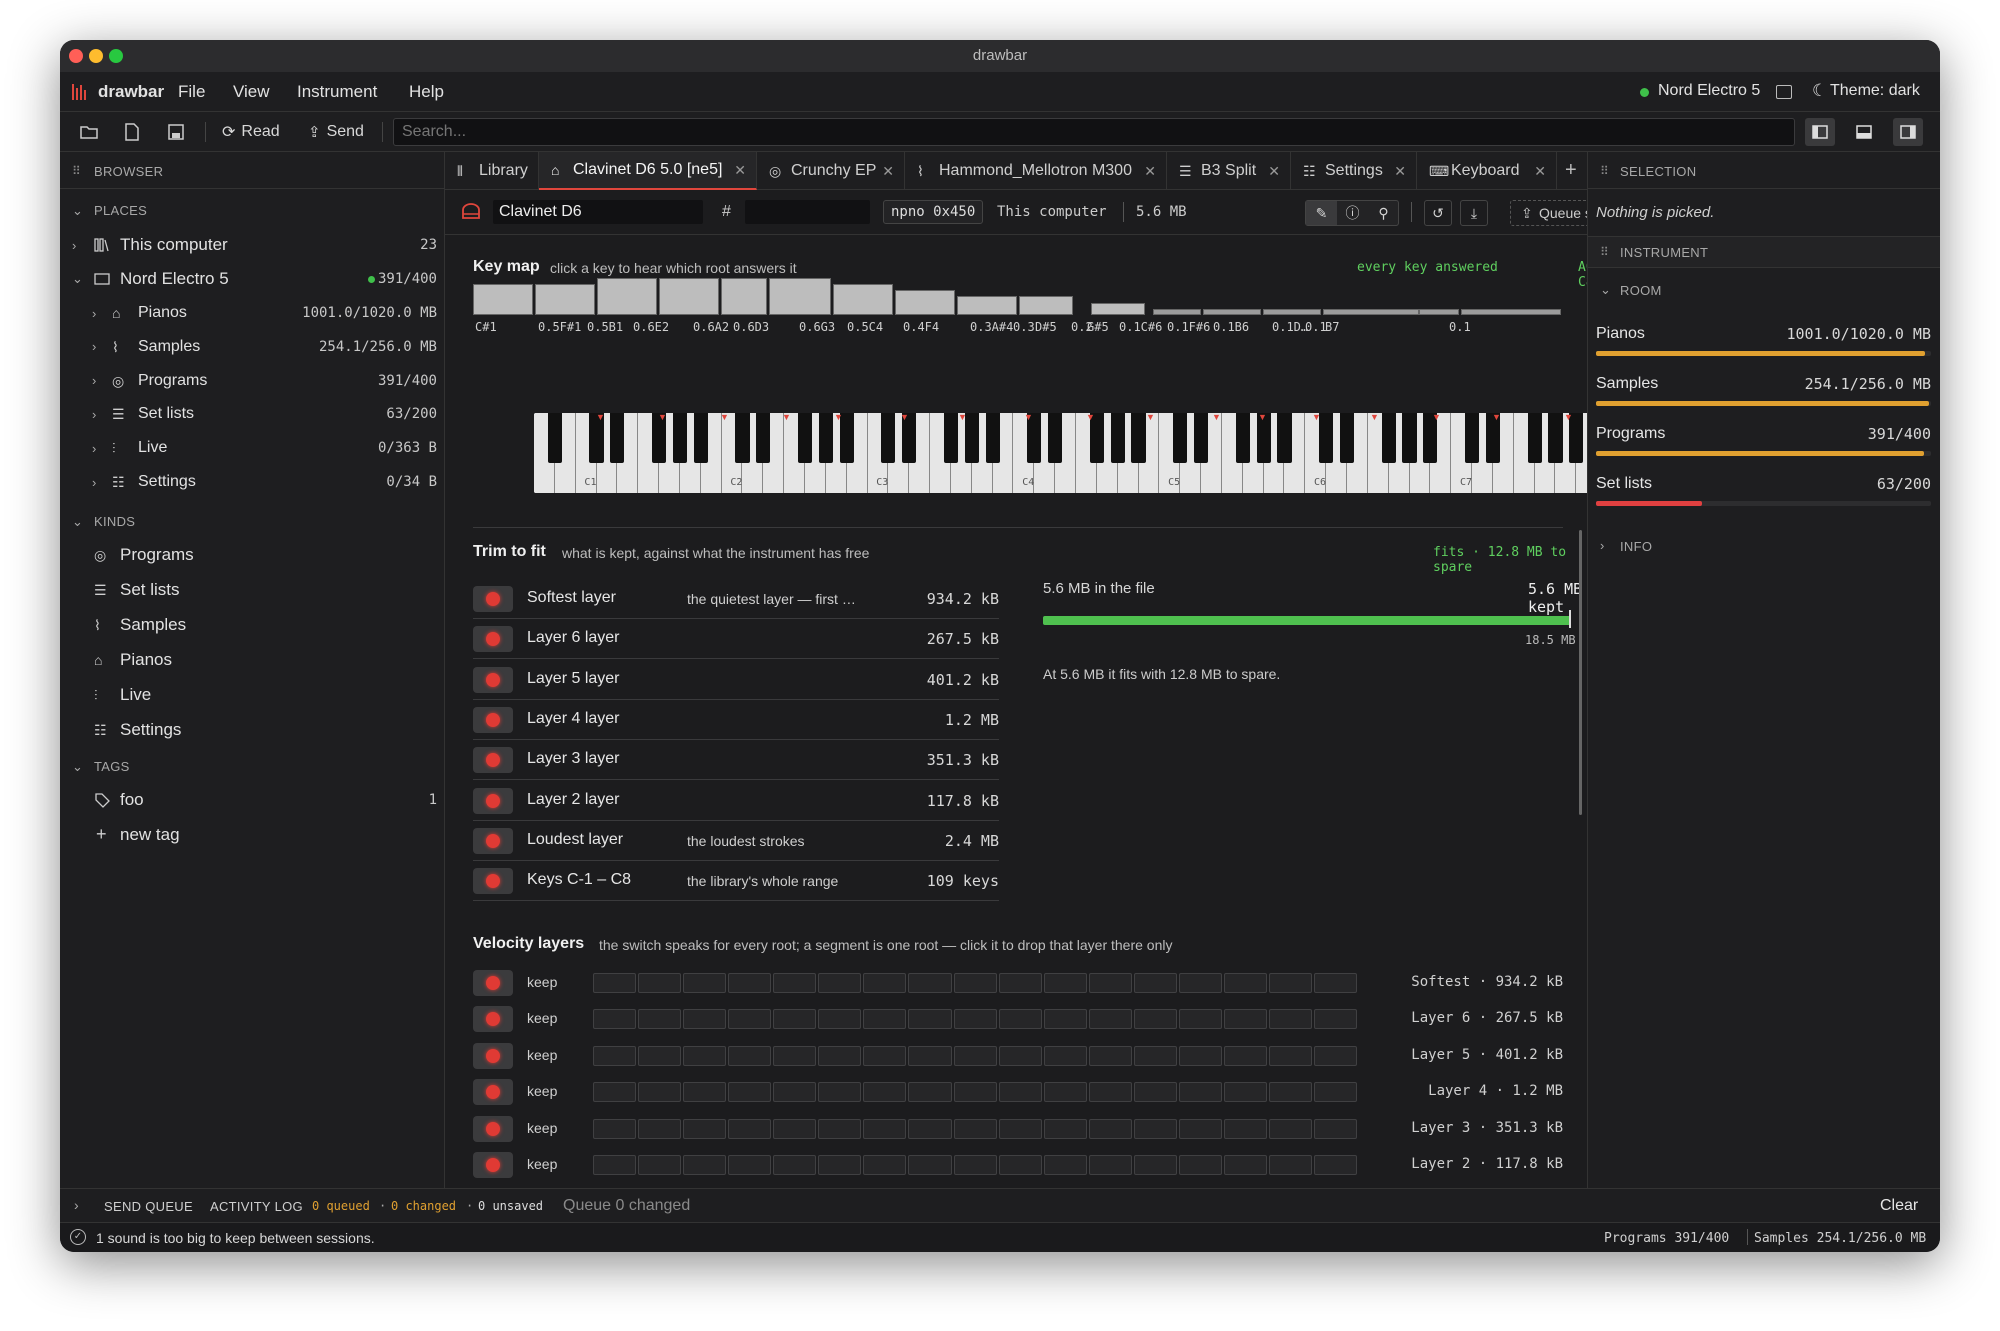  I want to click on device-item-settings: › ☷ Settings 0/34 B, so click(252, 482).